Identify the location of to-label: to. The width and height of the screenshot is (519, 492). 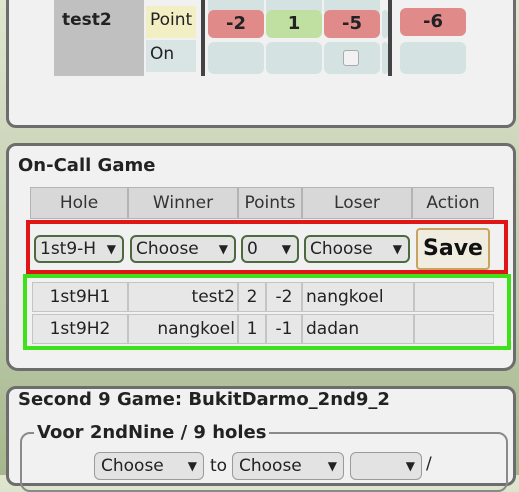
(219, 466).